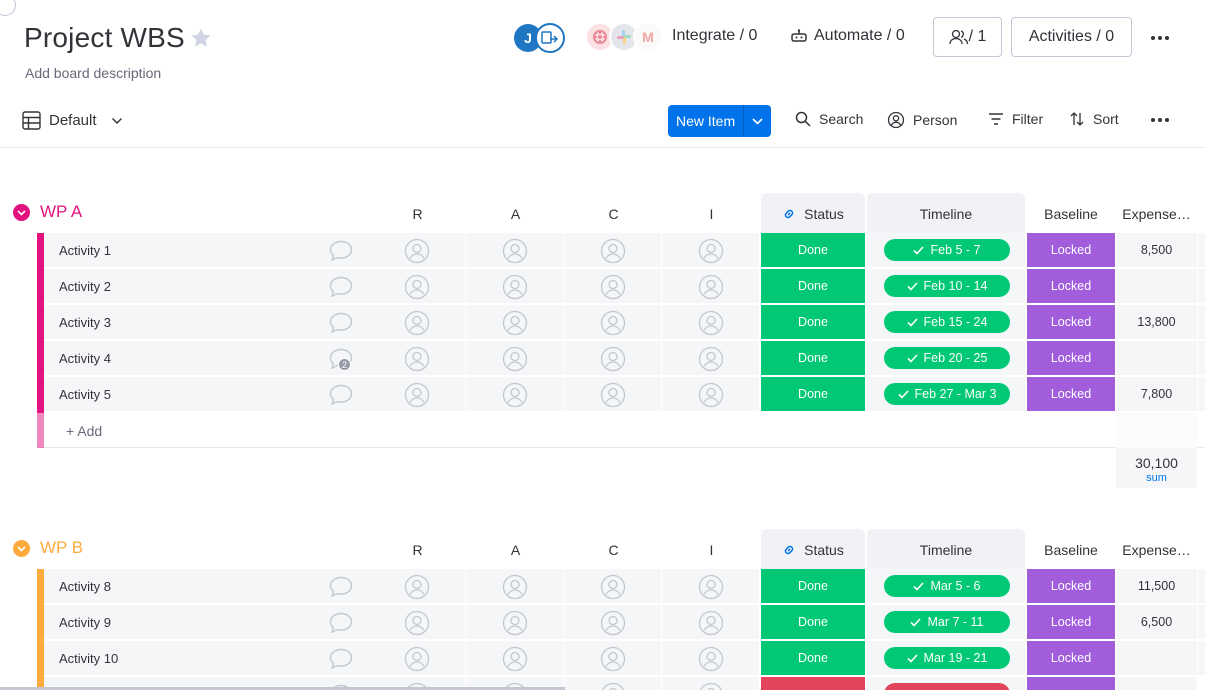  Describe the element at coordinates (829, 119) in the screenshot. I see `search-button: Search` at that location.